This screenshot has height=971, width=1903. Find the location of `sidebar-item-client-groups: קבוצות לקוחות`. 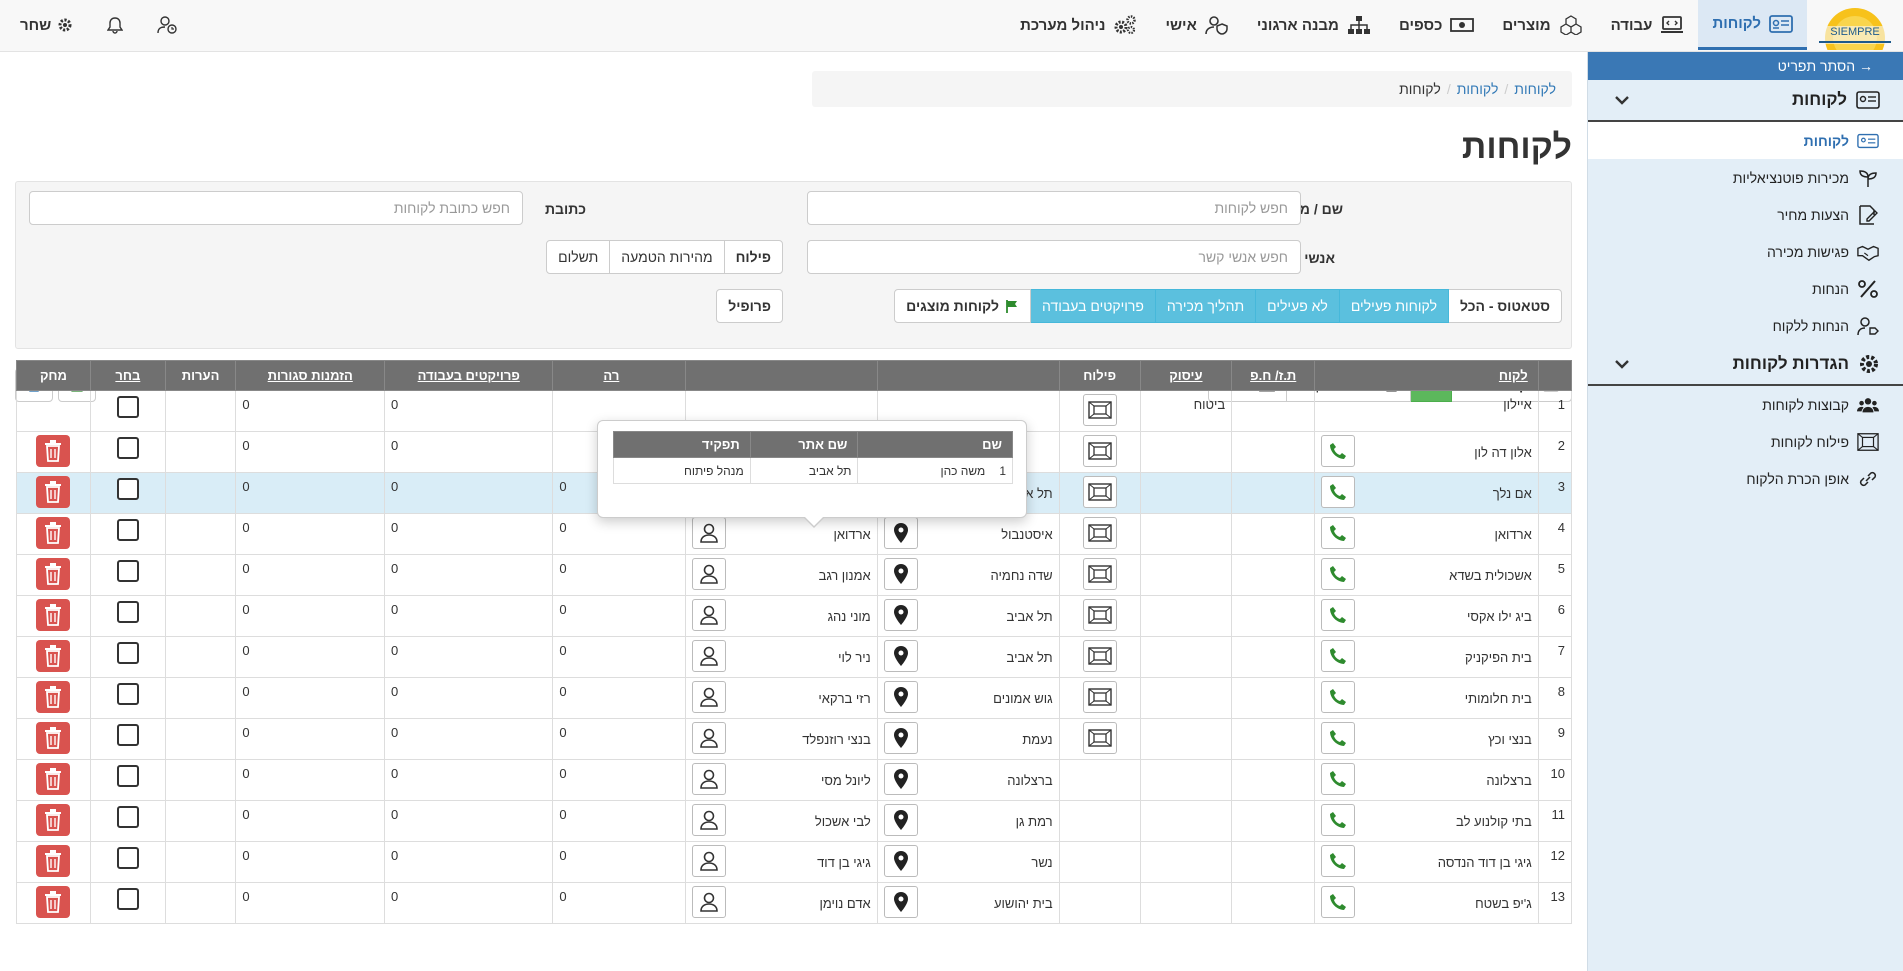

sidebar-item-client-groups: קבוצות לקוחות is located at coordinates (1745, 404).